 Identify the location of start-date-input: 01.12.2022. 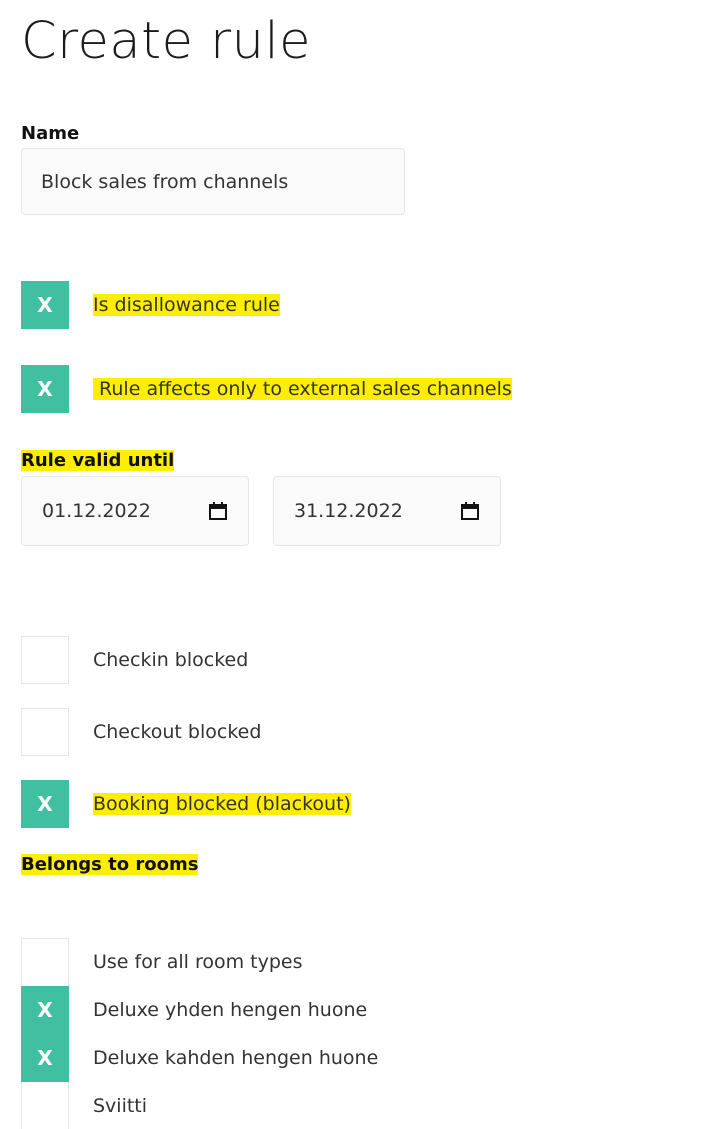
(135, 511).